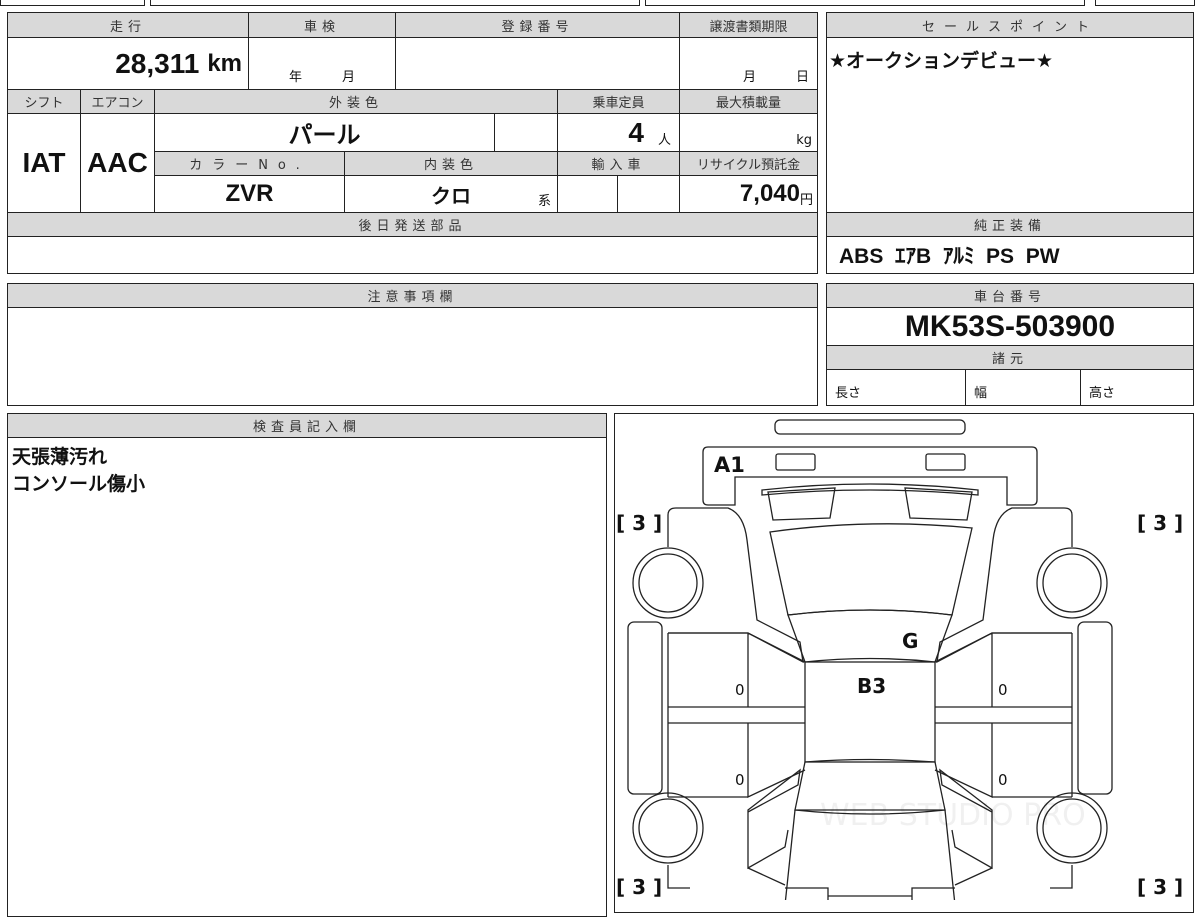 Image resolution: width=1200 pixels, height=917 pixels. What do you see at coordinates (1160, 887) in the screenshot?
I see `tire-rr: [ 3 ]` at bounding box center [1160, 887].